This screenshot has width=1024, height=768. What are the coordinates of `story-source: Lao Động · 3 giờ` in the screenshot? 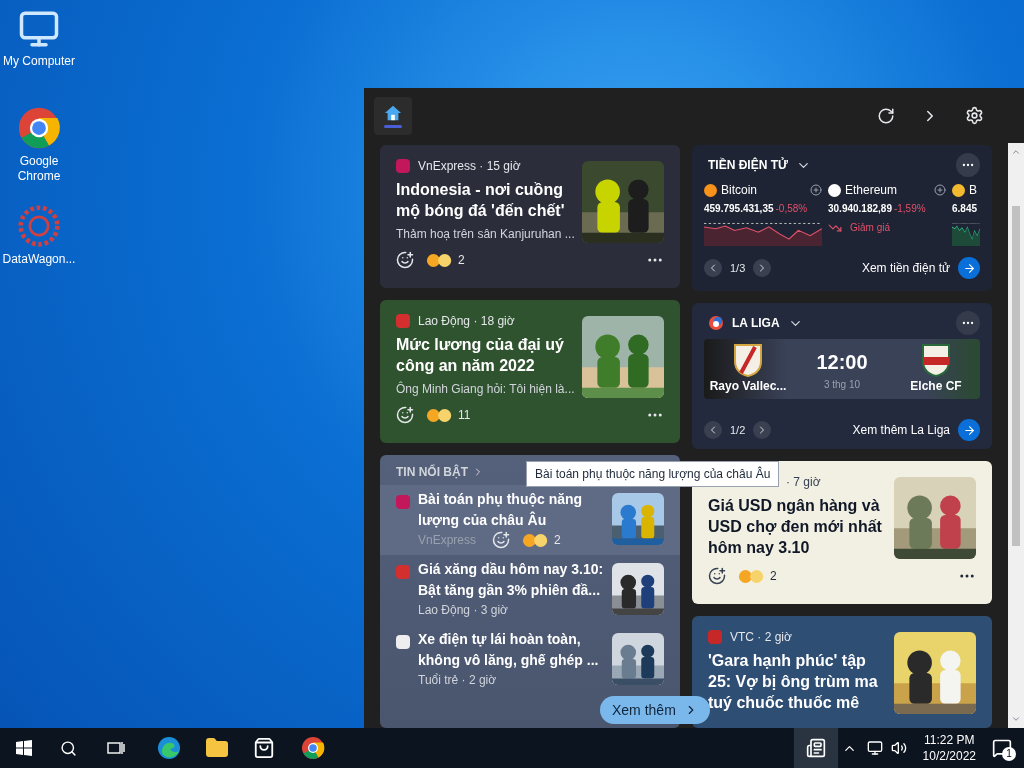 It's located at (463, 610).